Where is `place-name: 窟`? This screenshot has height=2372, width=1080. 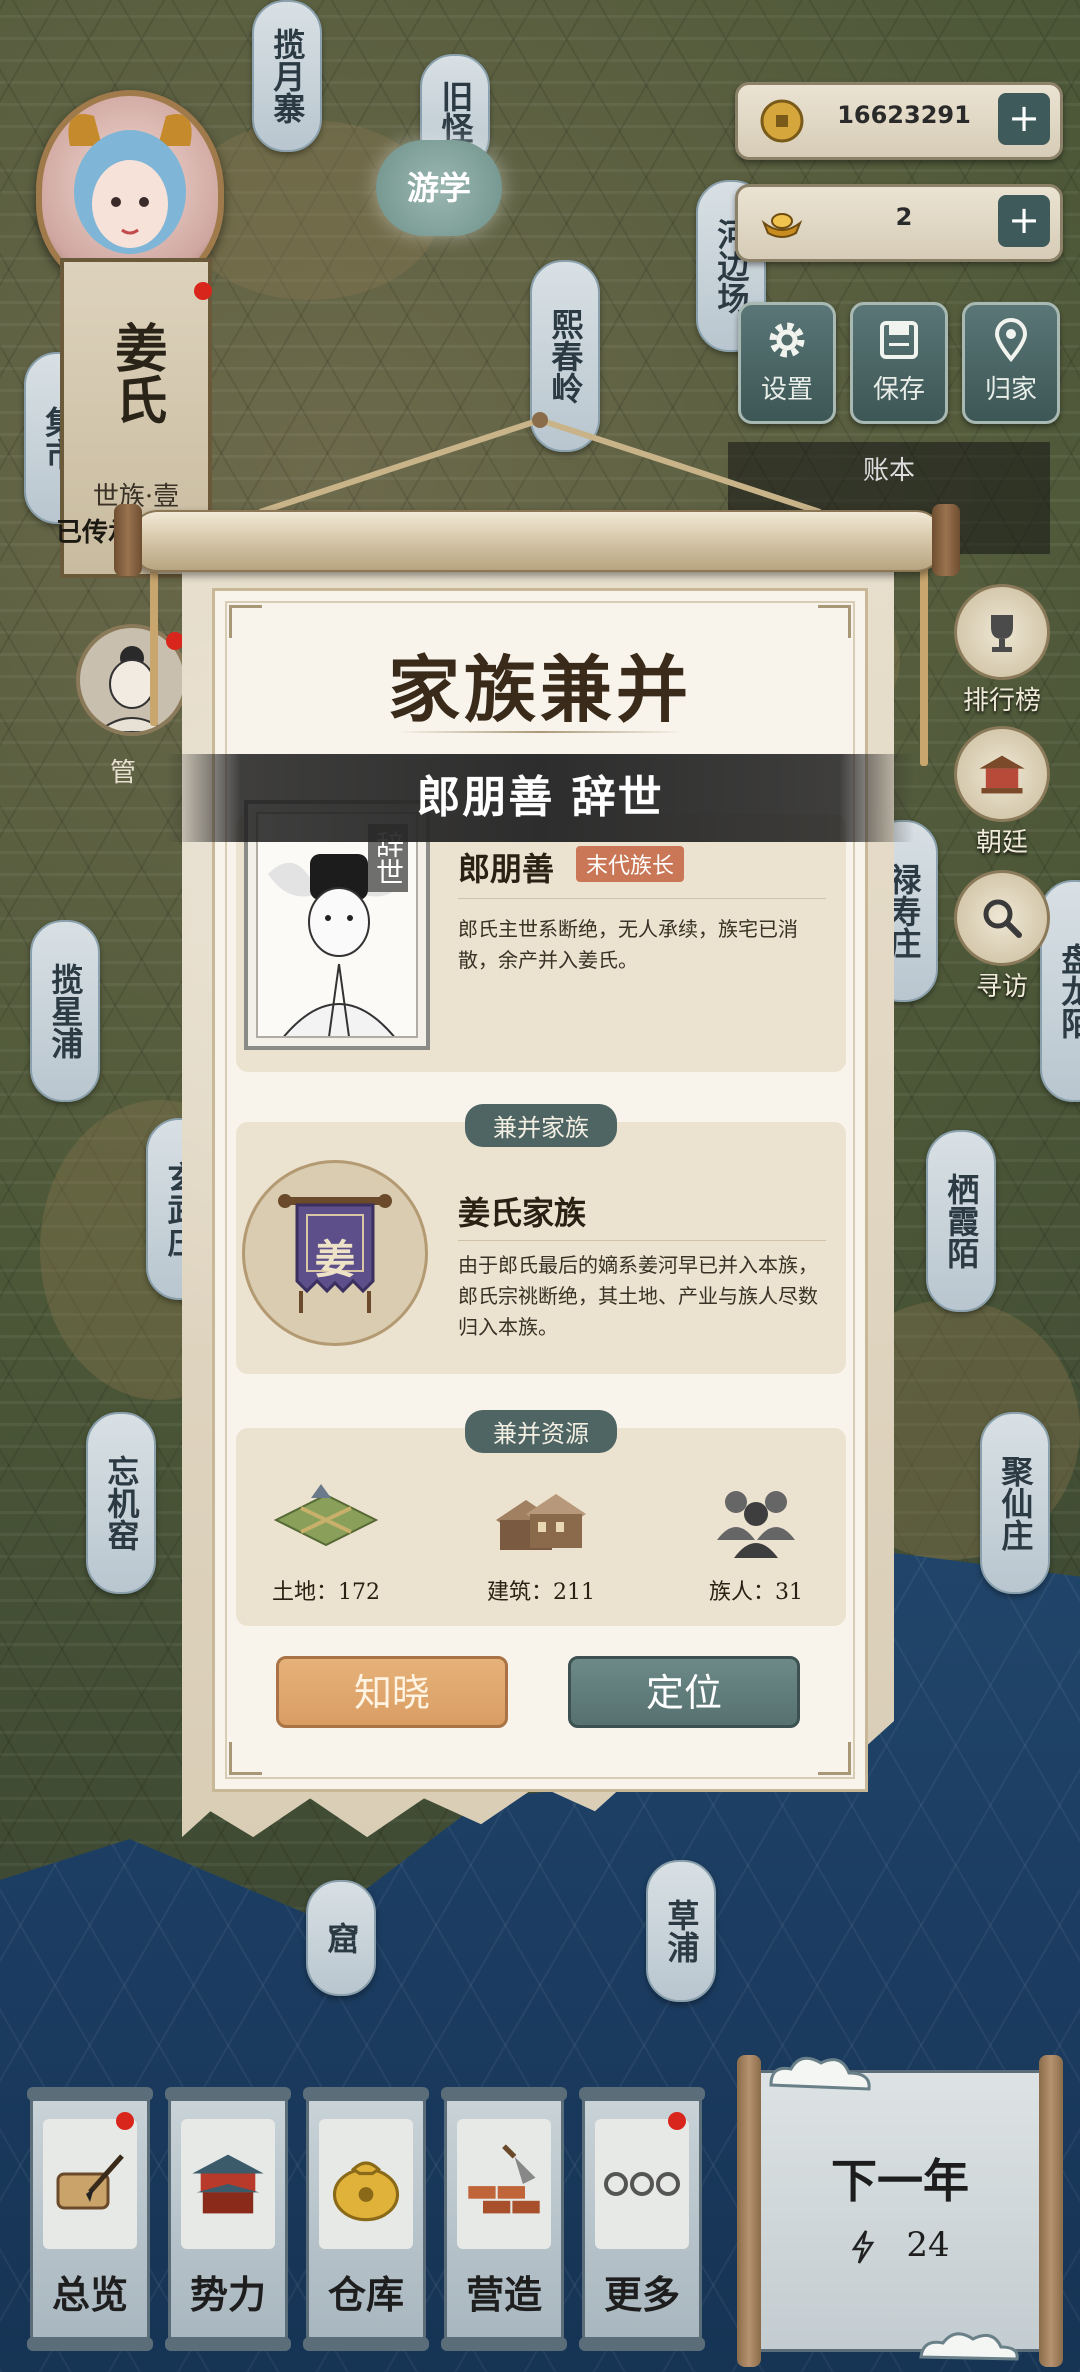
place-name: 窟 is located at coordinates (341, 1938).